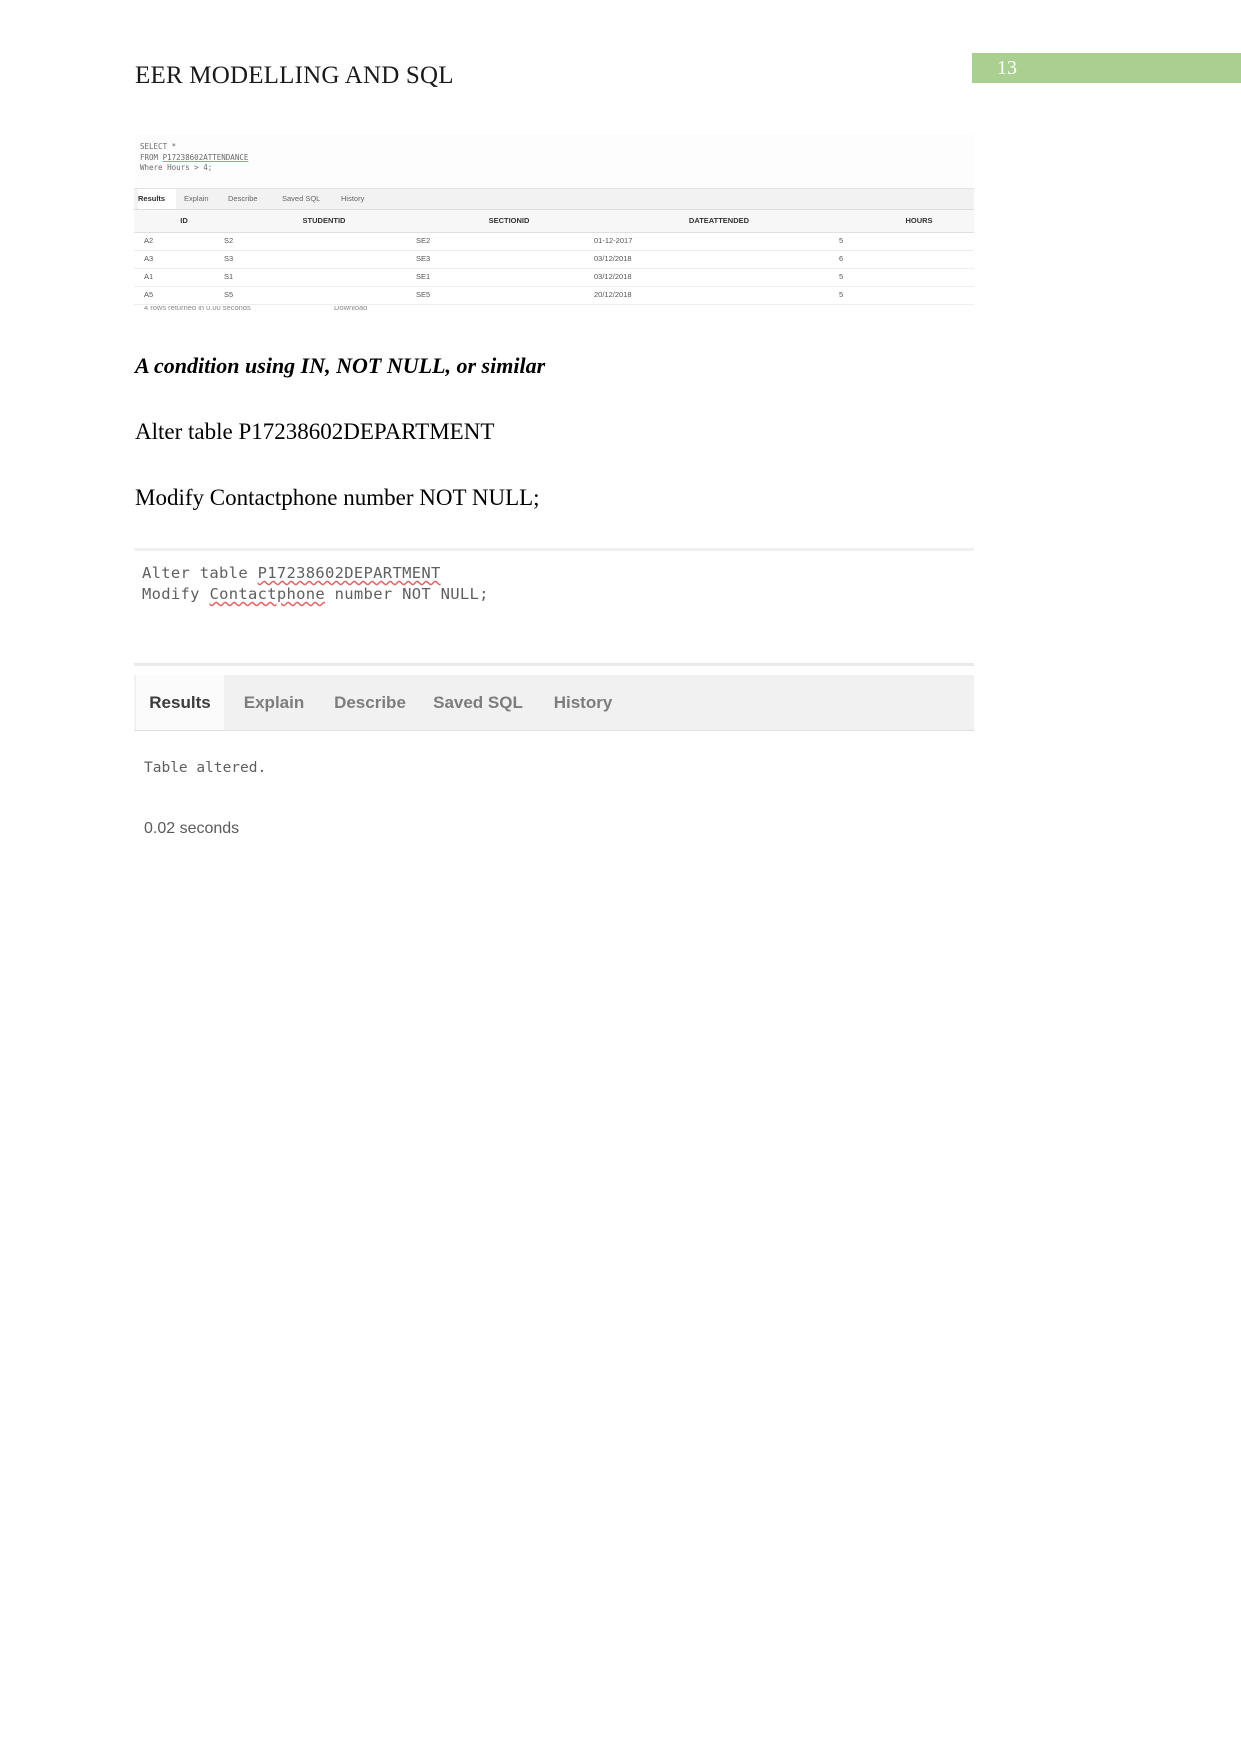 This screenshot has height=1754, width=1241. What do you see at coordinates (554, 259) in the screenshot?
I see `table-row: A3 S3 SE3 03/12/2018 6` at bounding box center [554, 259].